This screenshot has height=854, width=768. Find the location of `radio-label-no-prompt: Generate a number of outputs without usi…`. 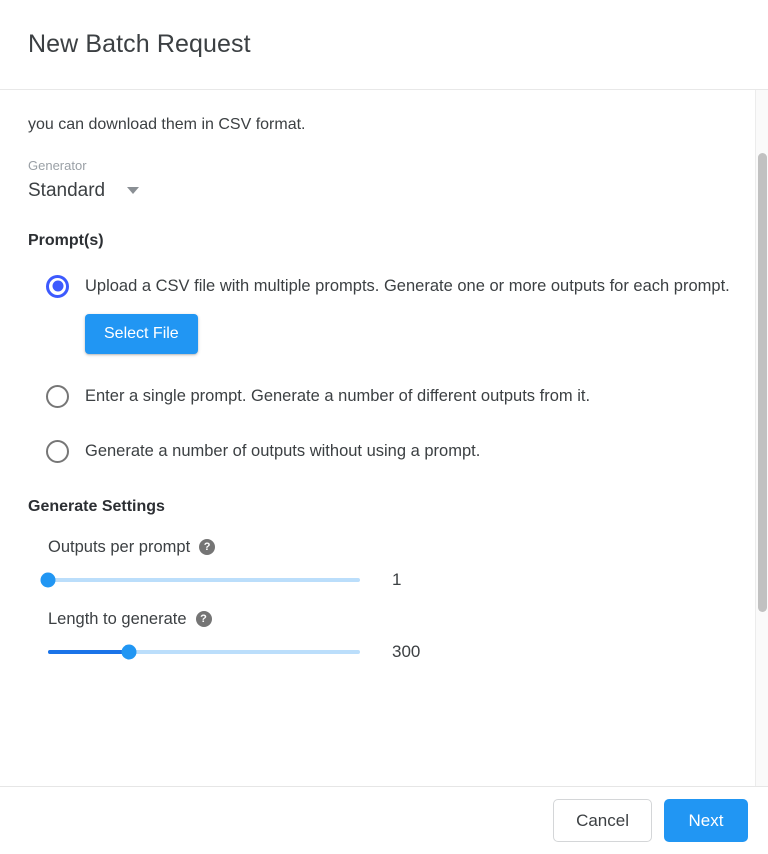

radio-label-no-prompt: Generate a number of outputs without usi… is located at coordinates (283, 451).